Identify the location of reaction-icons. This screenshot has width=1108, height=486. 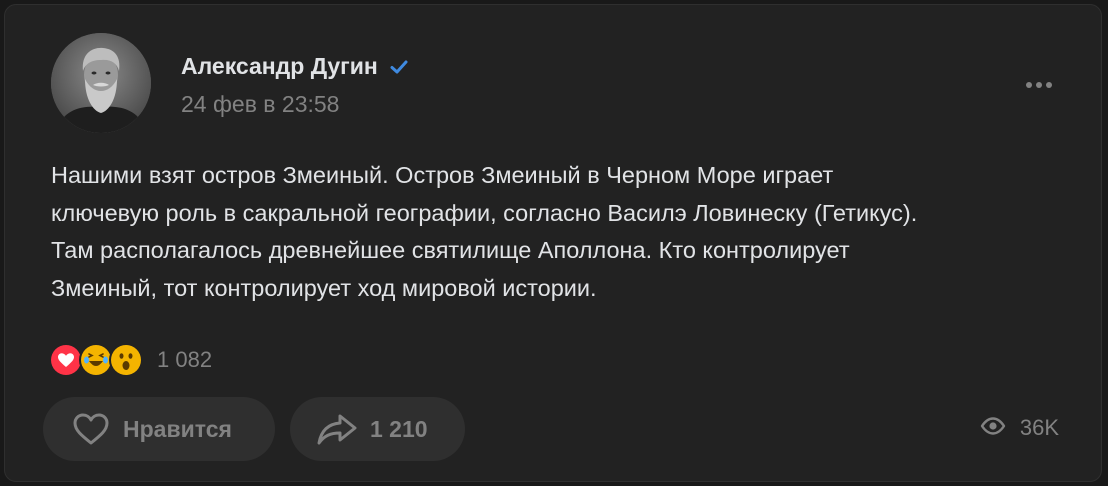
(96, 360).